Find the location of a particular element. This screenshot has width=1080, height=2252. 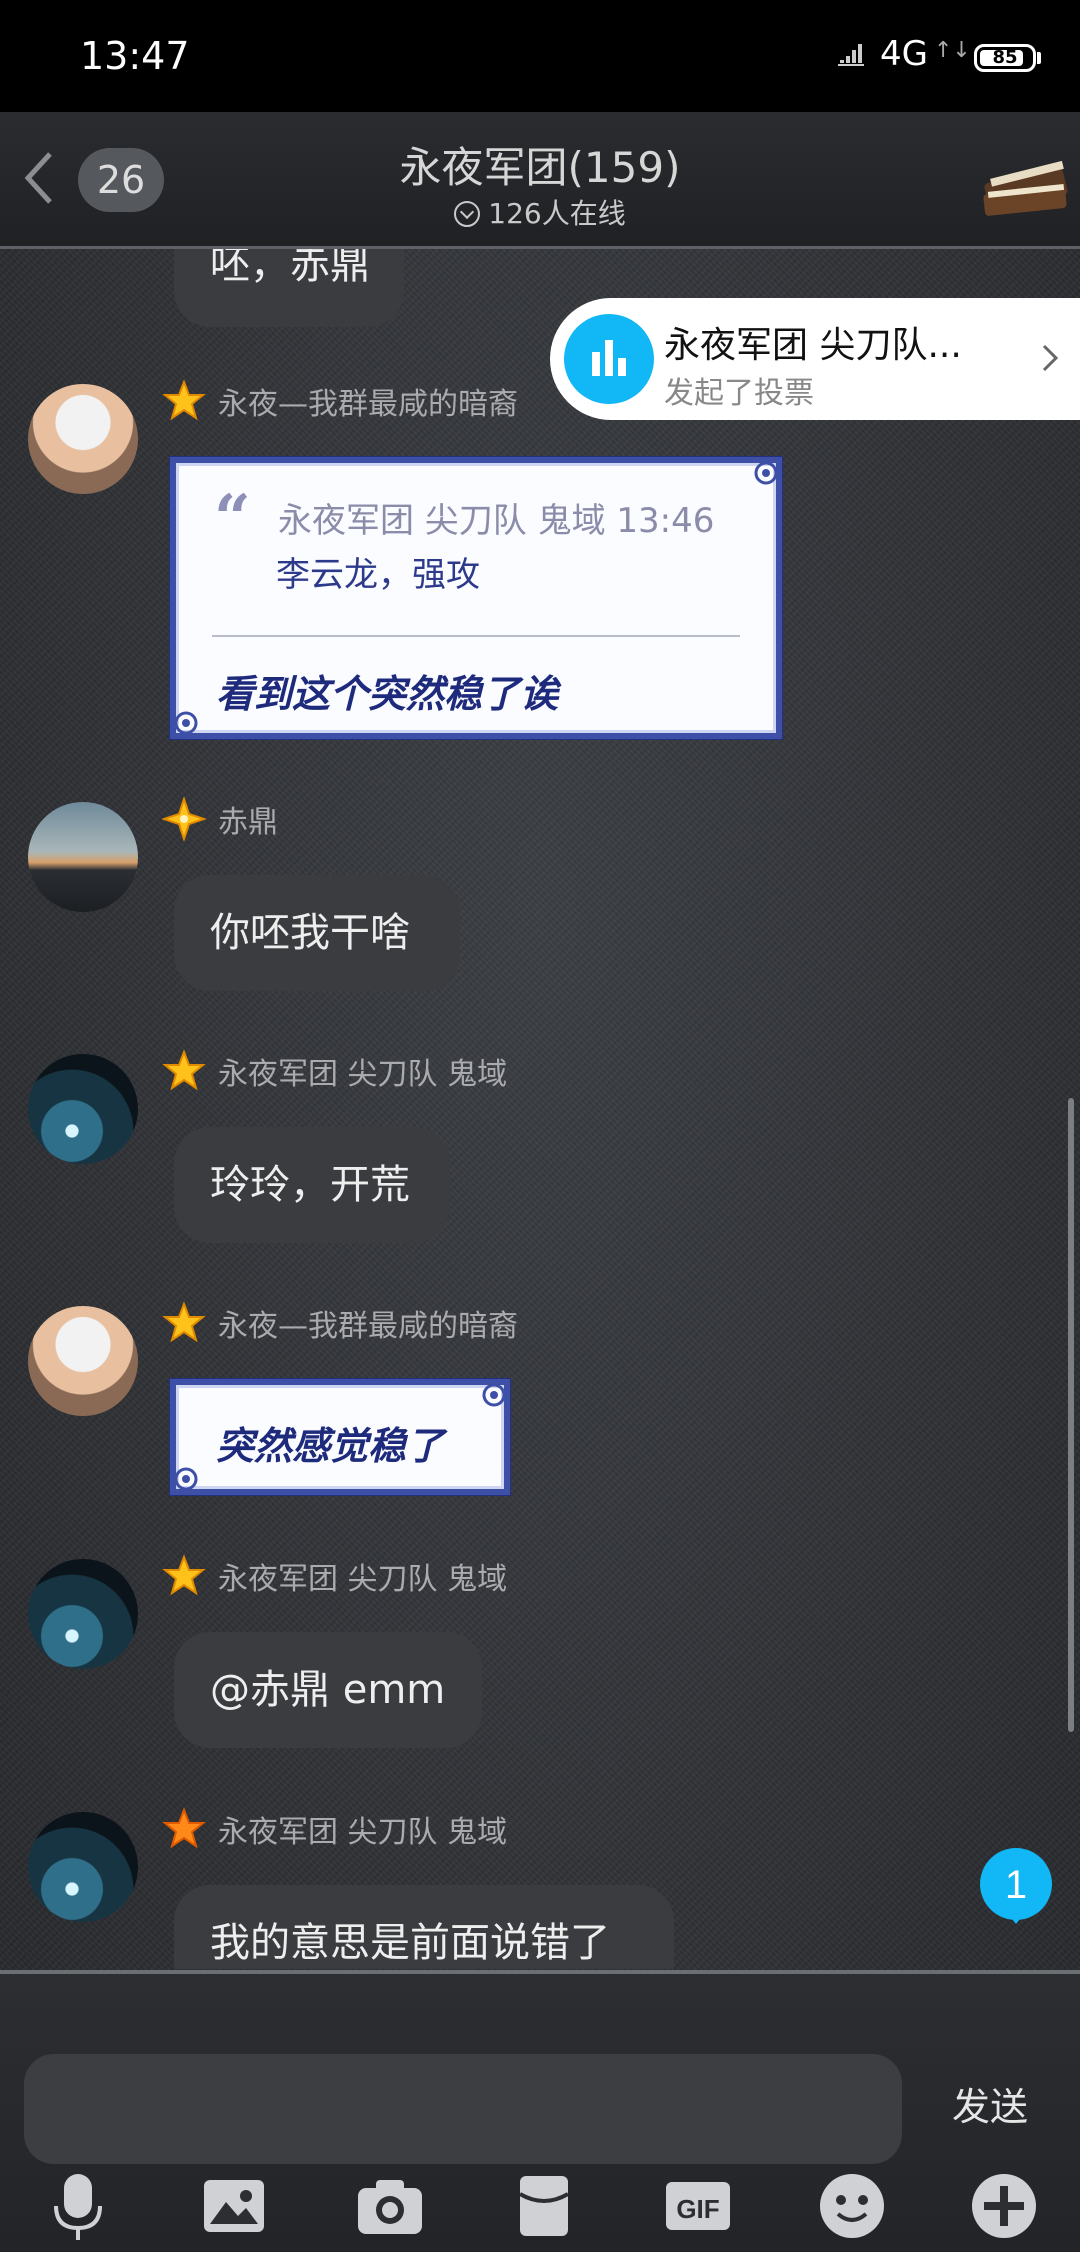

message-input is located at coordinates (463, 2109).